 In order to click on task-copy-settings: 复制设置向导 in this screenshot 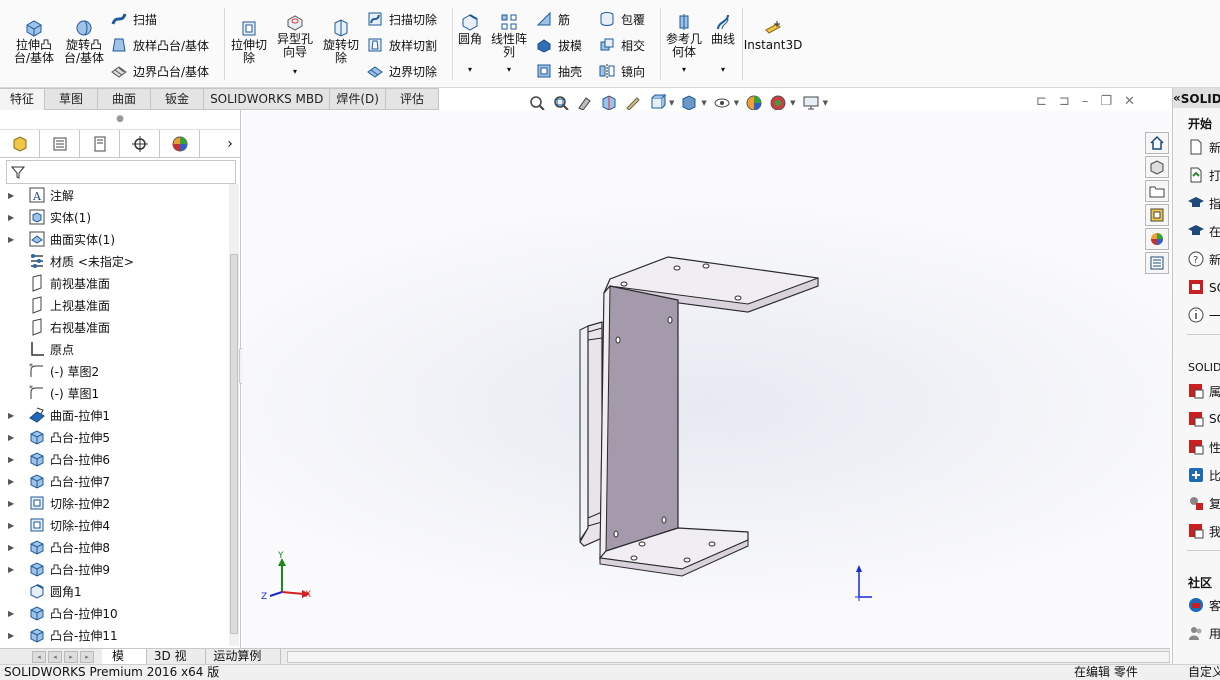, I will do `click(1203, 503)`.